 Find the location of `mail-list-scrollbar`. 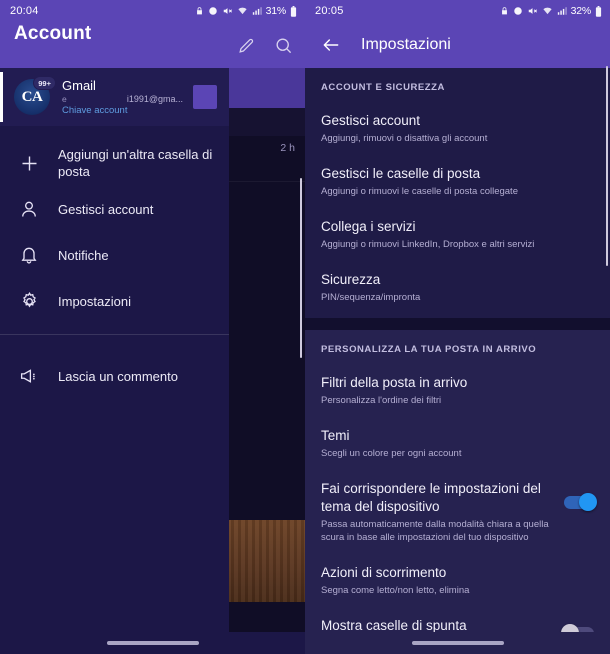

mail-list-scrollbar is located at coordinates (300, 268).